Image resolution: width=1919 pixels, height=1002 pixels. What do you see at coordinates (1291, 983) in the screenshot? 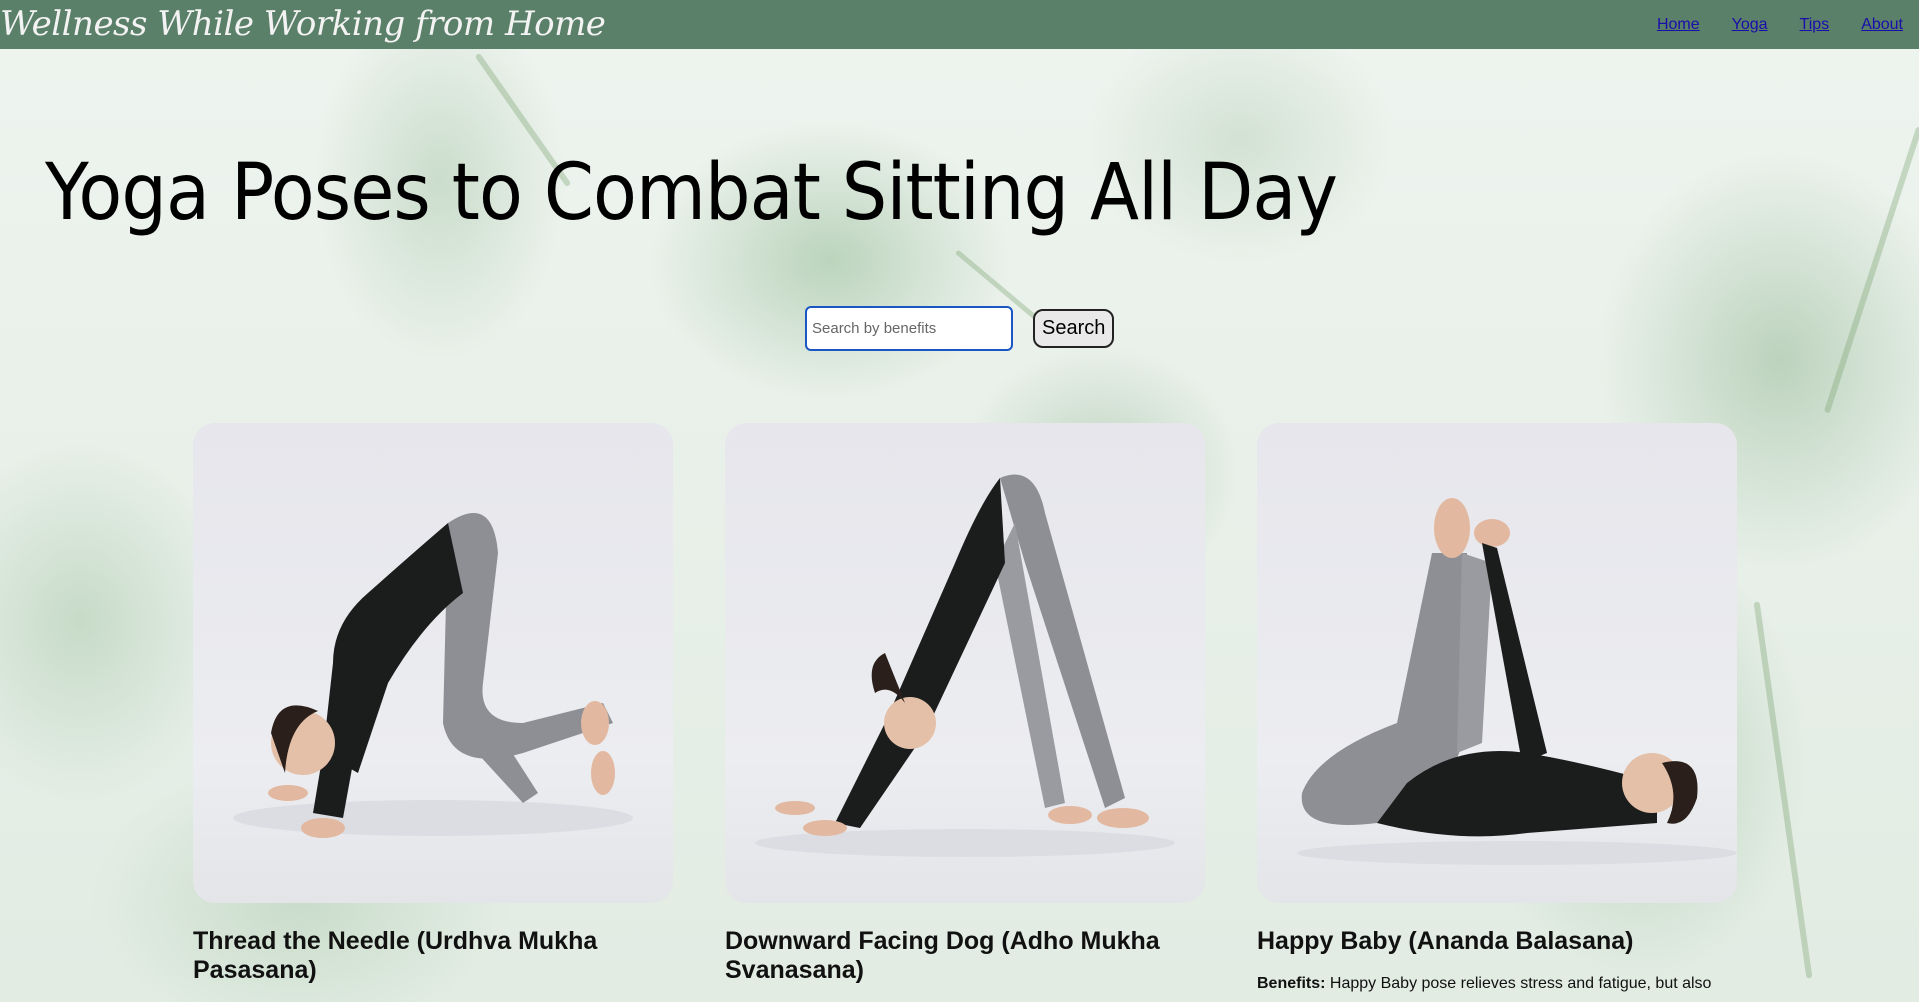
I see `benefits-label: Benefits:` at bounding box center [1291, 983].